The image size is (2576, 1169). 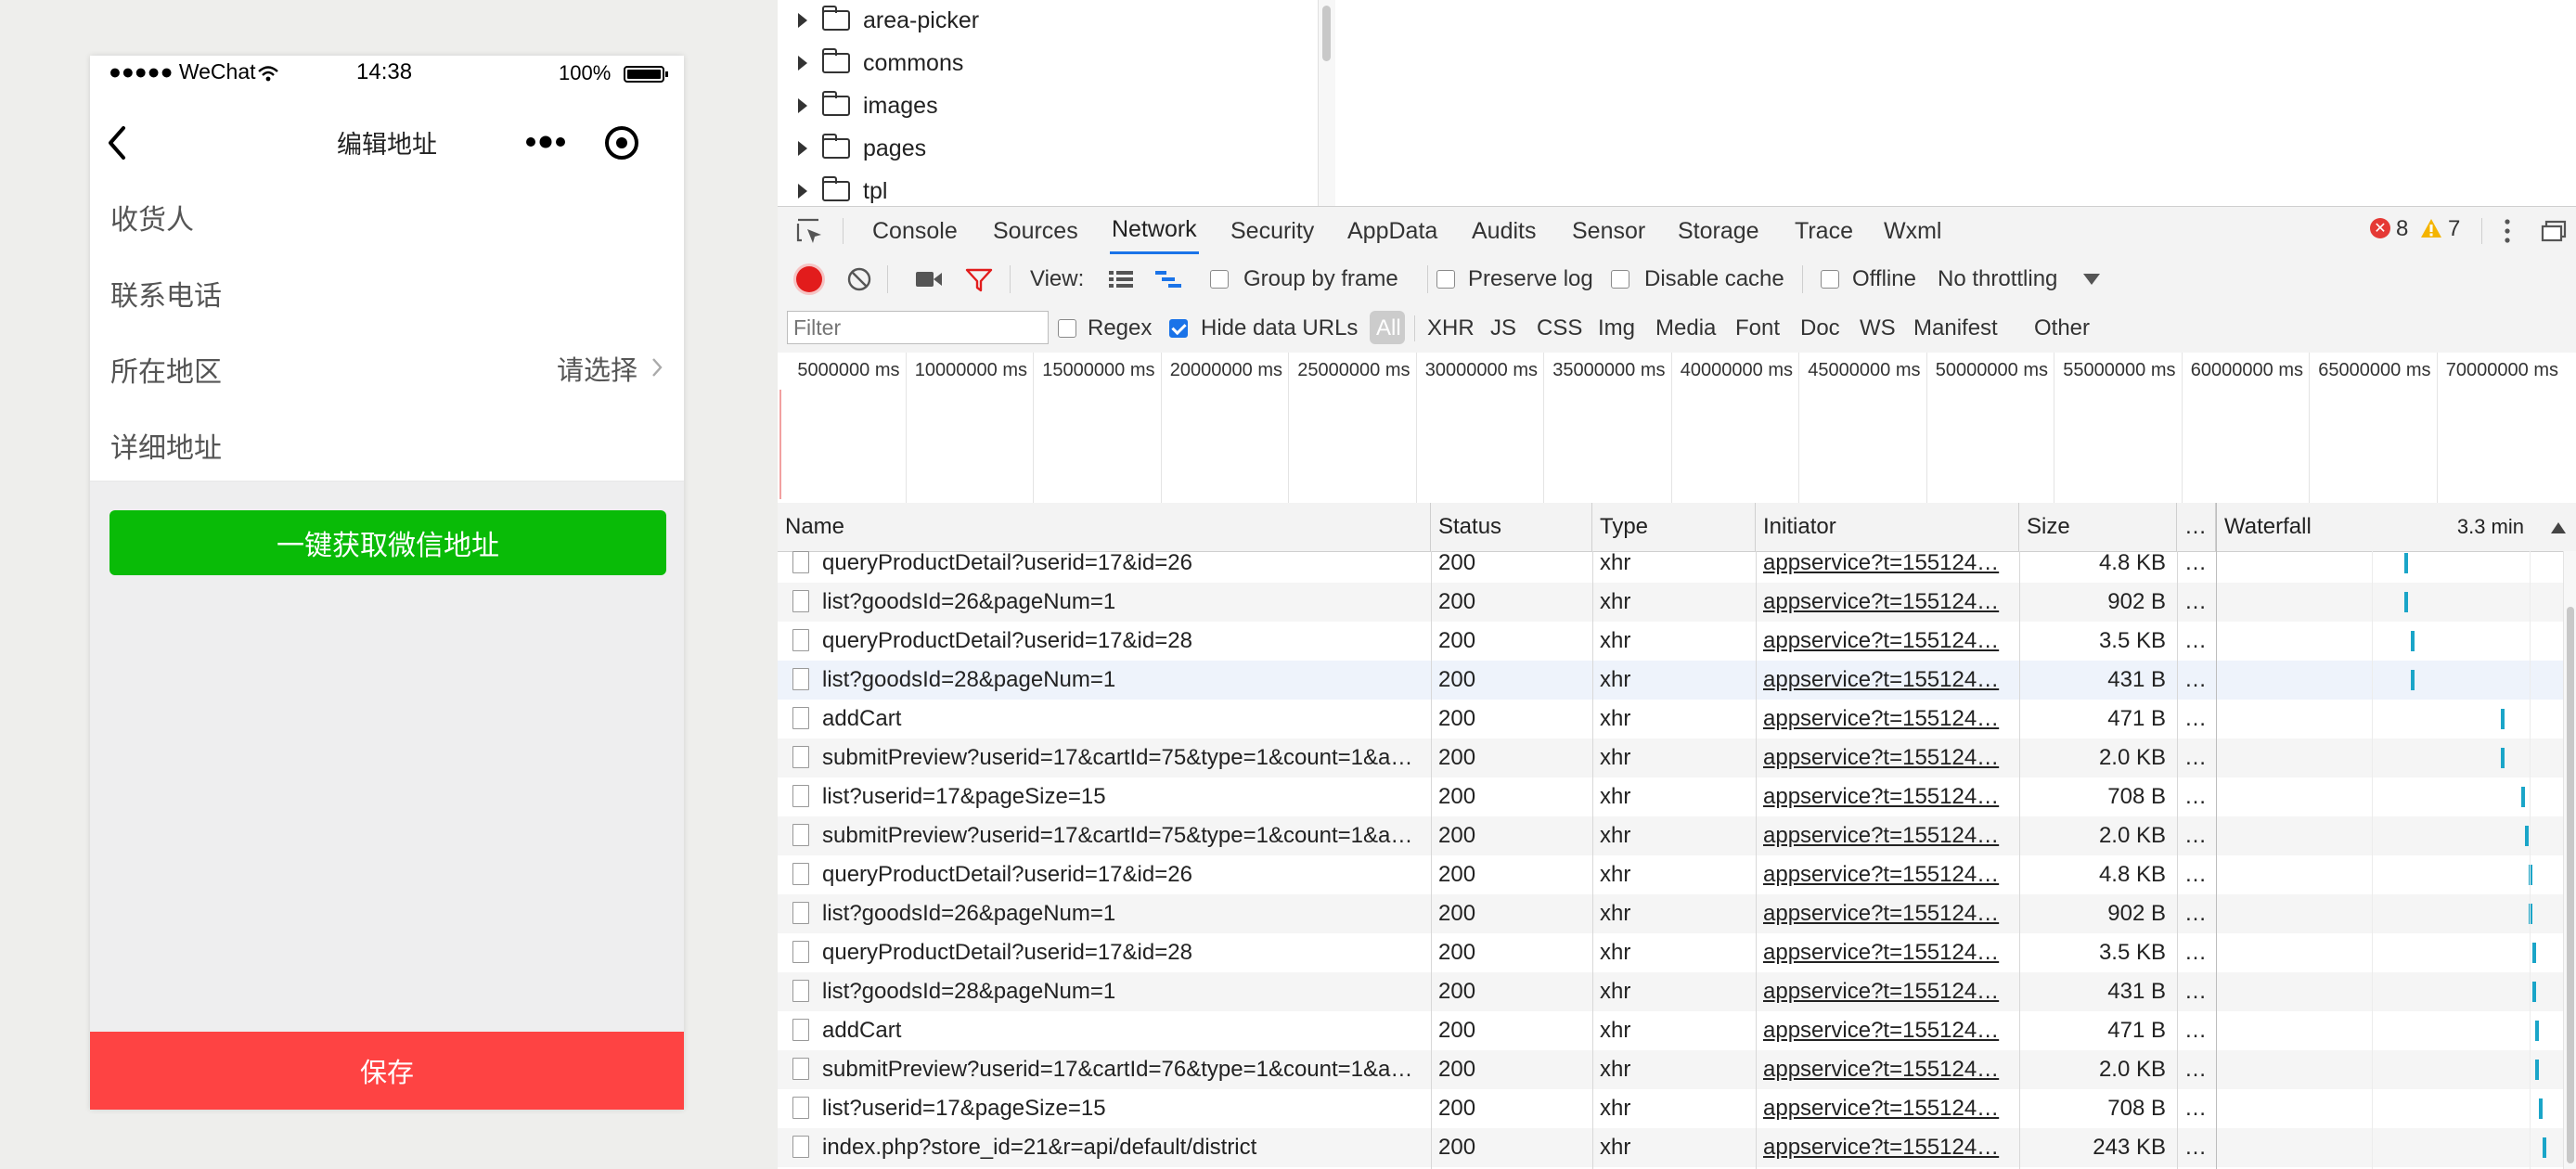 I want to click on tab-sensor: Sensor, so click(x=1608, y=231).